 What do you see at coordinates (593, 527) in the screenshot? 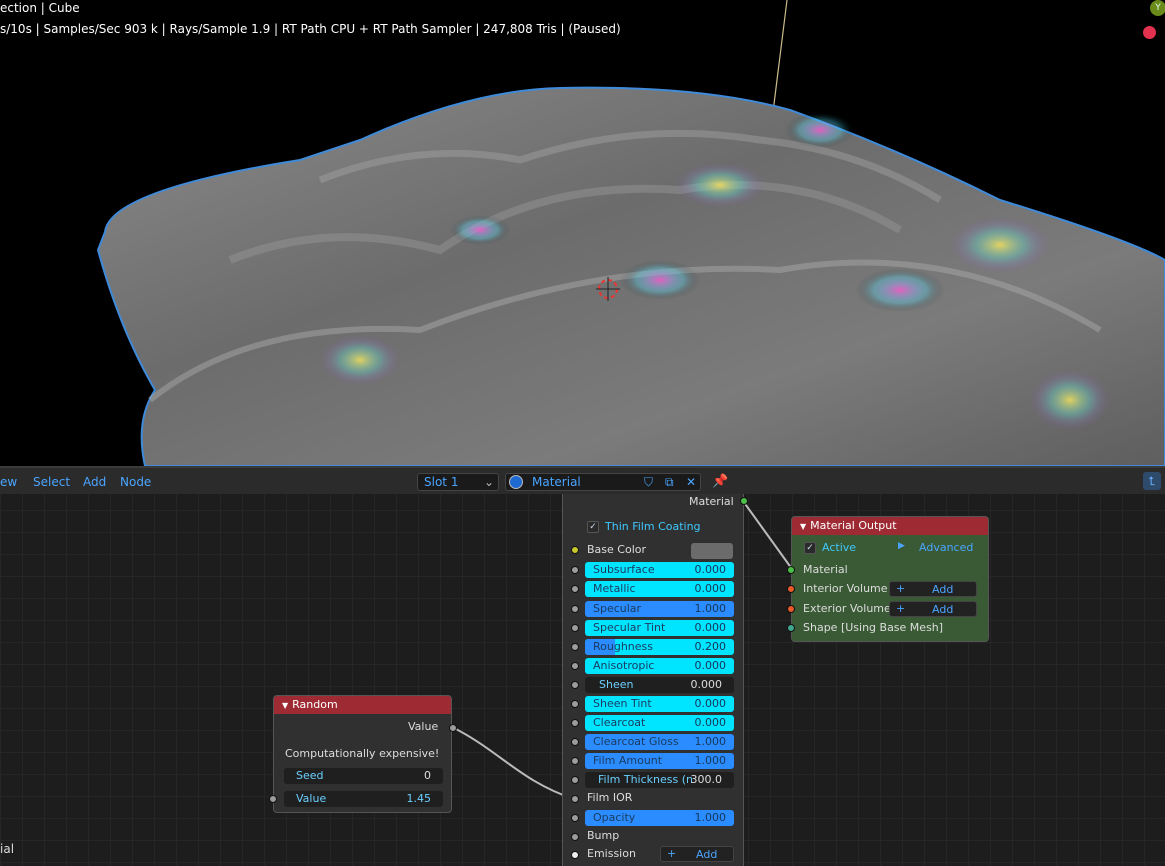
I see `thin-film-checkbox: ✓` at bounding box center [593, 527].